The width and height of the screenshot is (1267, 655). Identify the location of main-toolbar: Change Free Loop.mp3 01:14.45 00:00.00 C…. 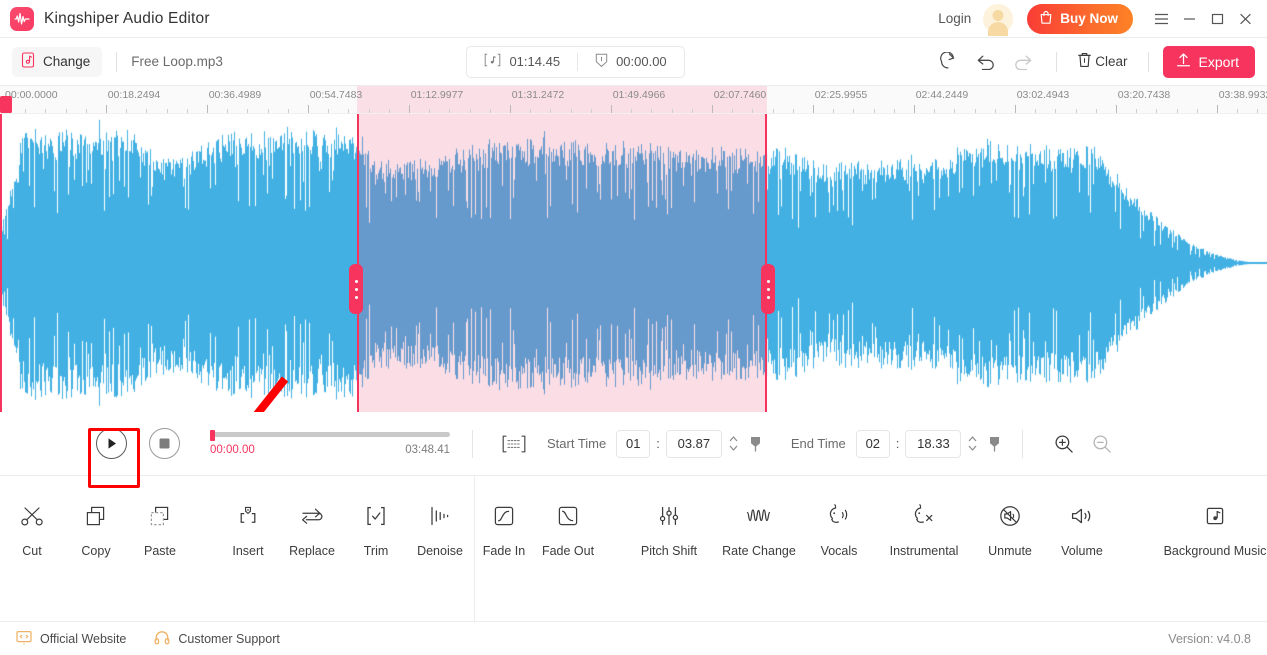
(633, 62).